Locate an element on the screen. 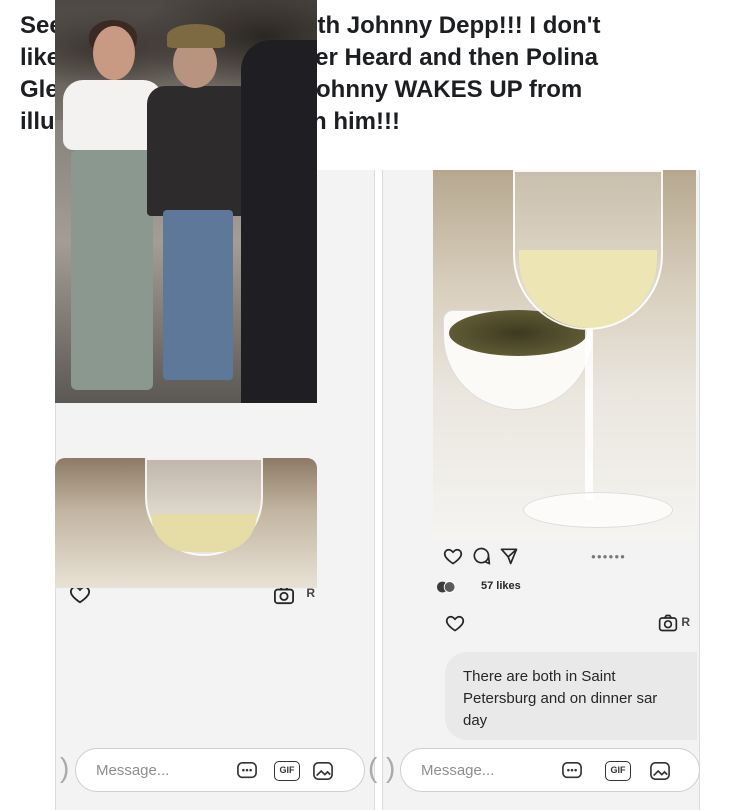 The width and height of the screenshot is (750, 810). post-action-row: ●●●●●● is located at coordinates (564, 555).